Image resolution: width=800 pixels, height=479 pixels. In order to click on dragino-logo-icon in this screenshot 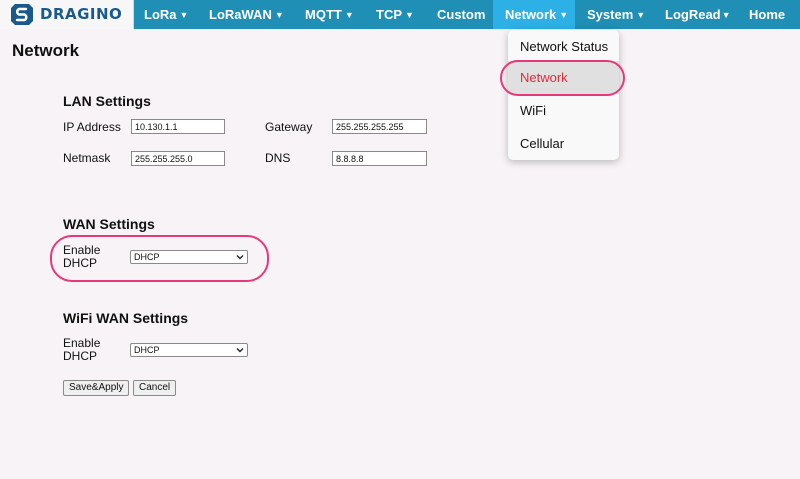, I will do `click(22, 14)`.